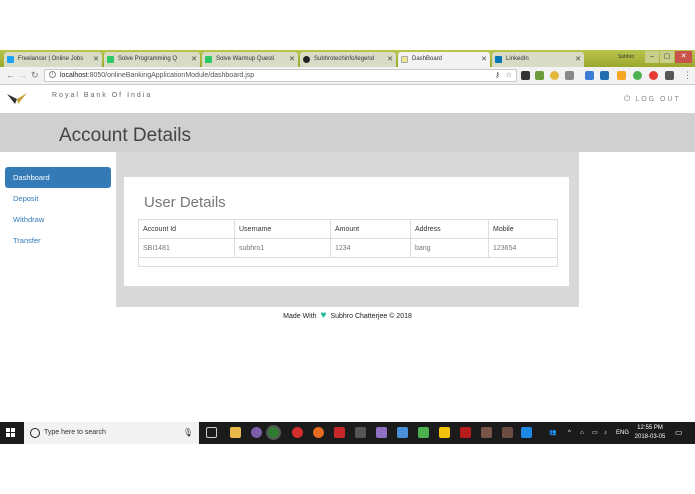 The image size is (695, 494). Describe the element at coordinates (273, 432) in the screenshot. I see `chrome-icon` at that location.